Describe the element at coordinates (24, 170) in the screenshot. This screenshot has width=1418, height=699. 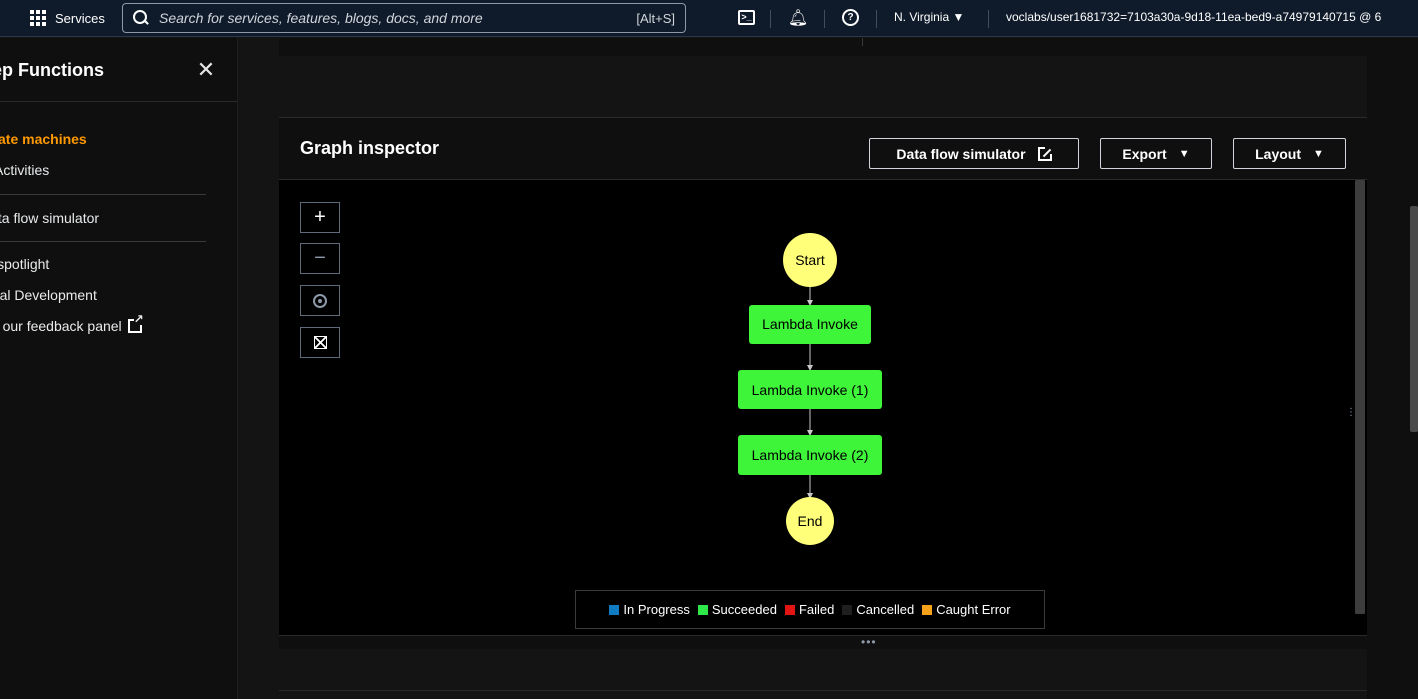
I see `sidebar-item-activities: Activities` at that location.